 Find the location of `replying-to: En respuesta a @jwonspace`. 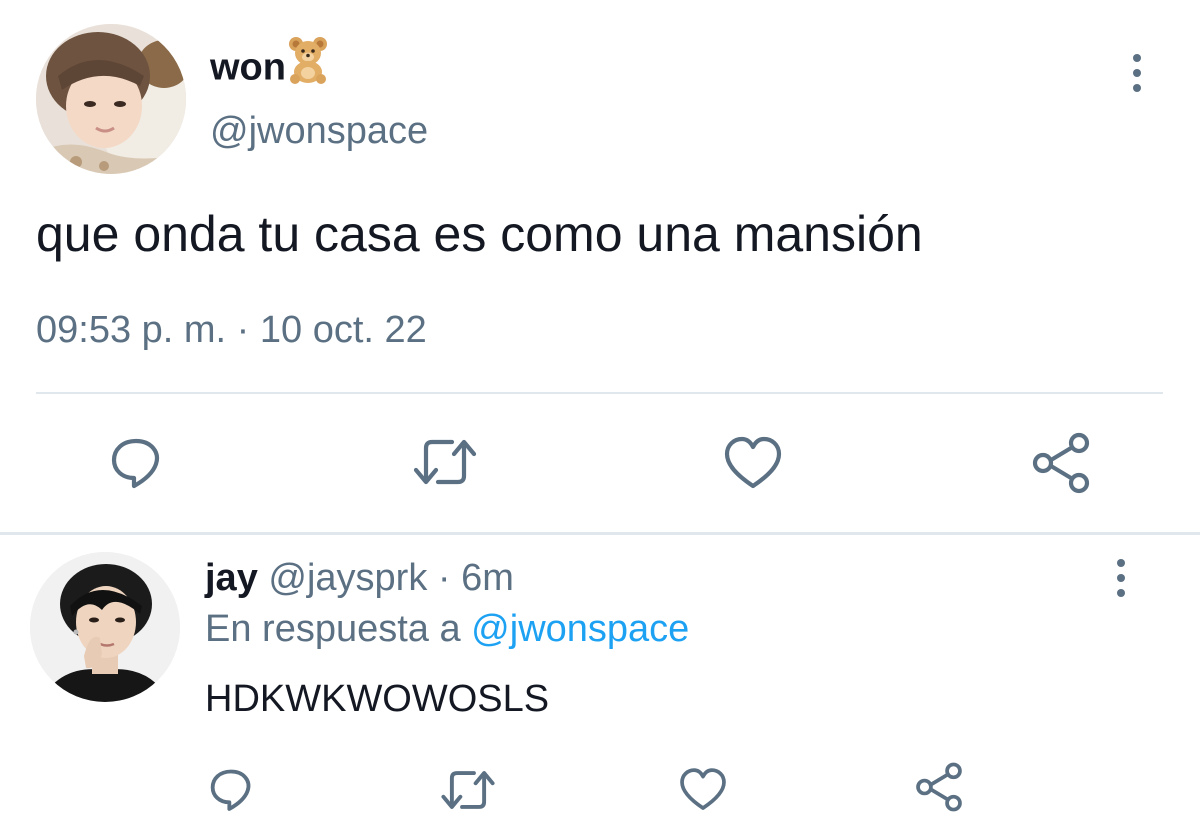

replying-to: En respuesta a @jwonspace is located at coordinates (447, 629).